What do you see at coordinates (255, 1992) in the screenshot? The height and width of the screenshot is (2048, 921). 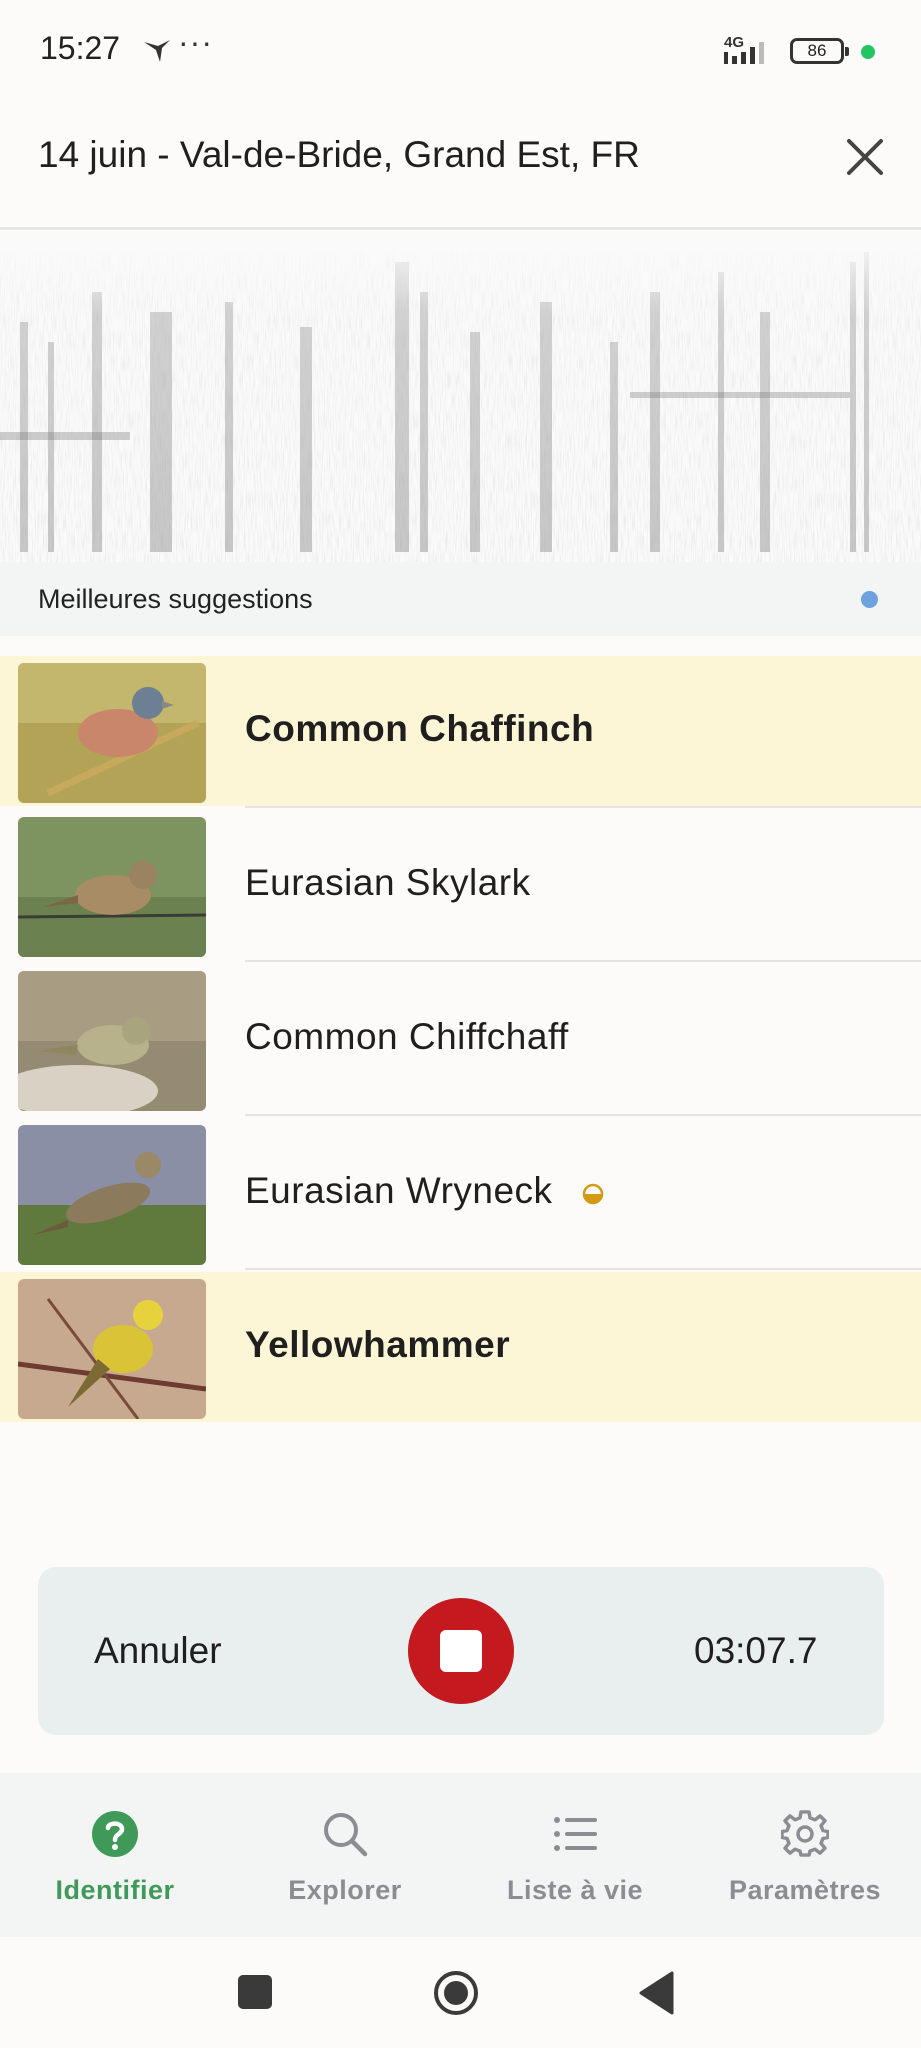 I see `recents-button` at bounding box center [255, 1992].